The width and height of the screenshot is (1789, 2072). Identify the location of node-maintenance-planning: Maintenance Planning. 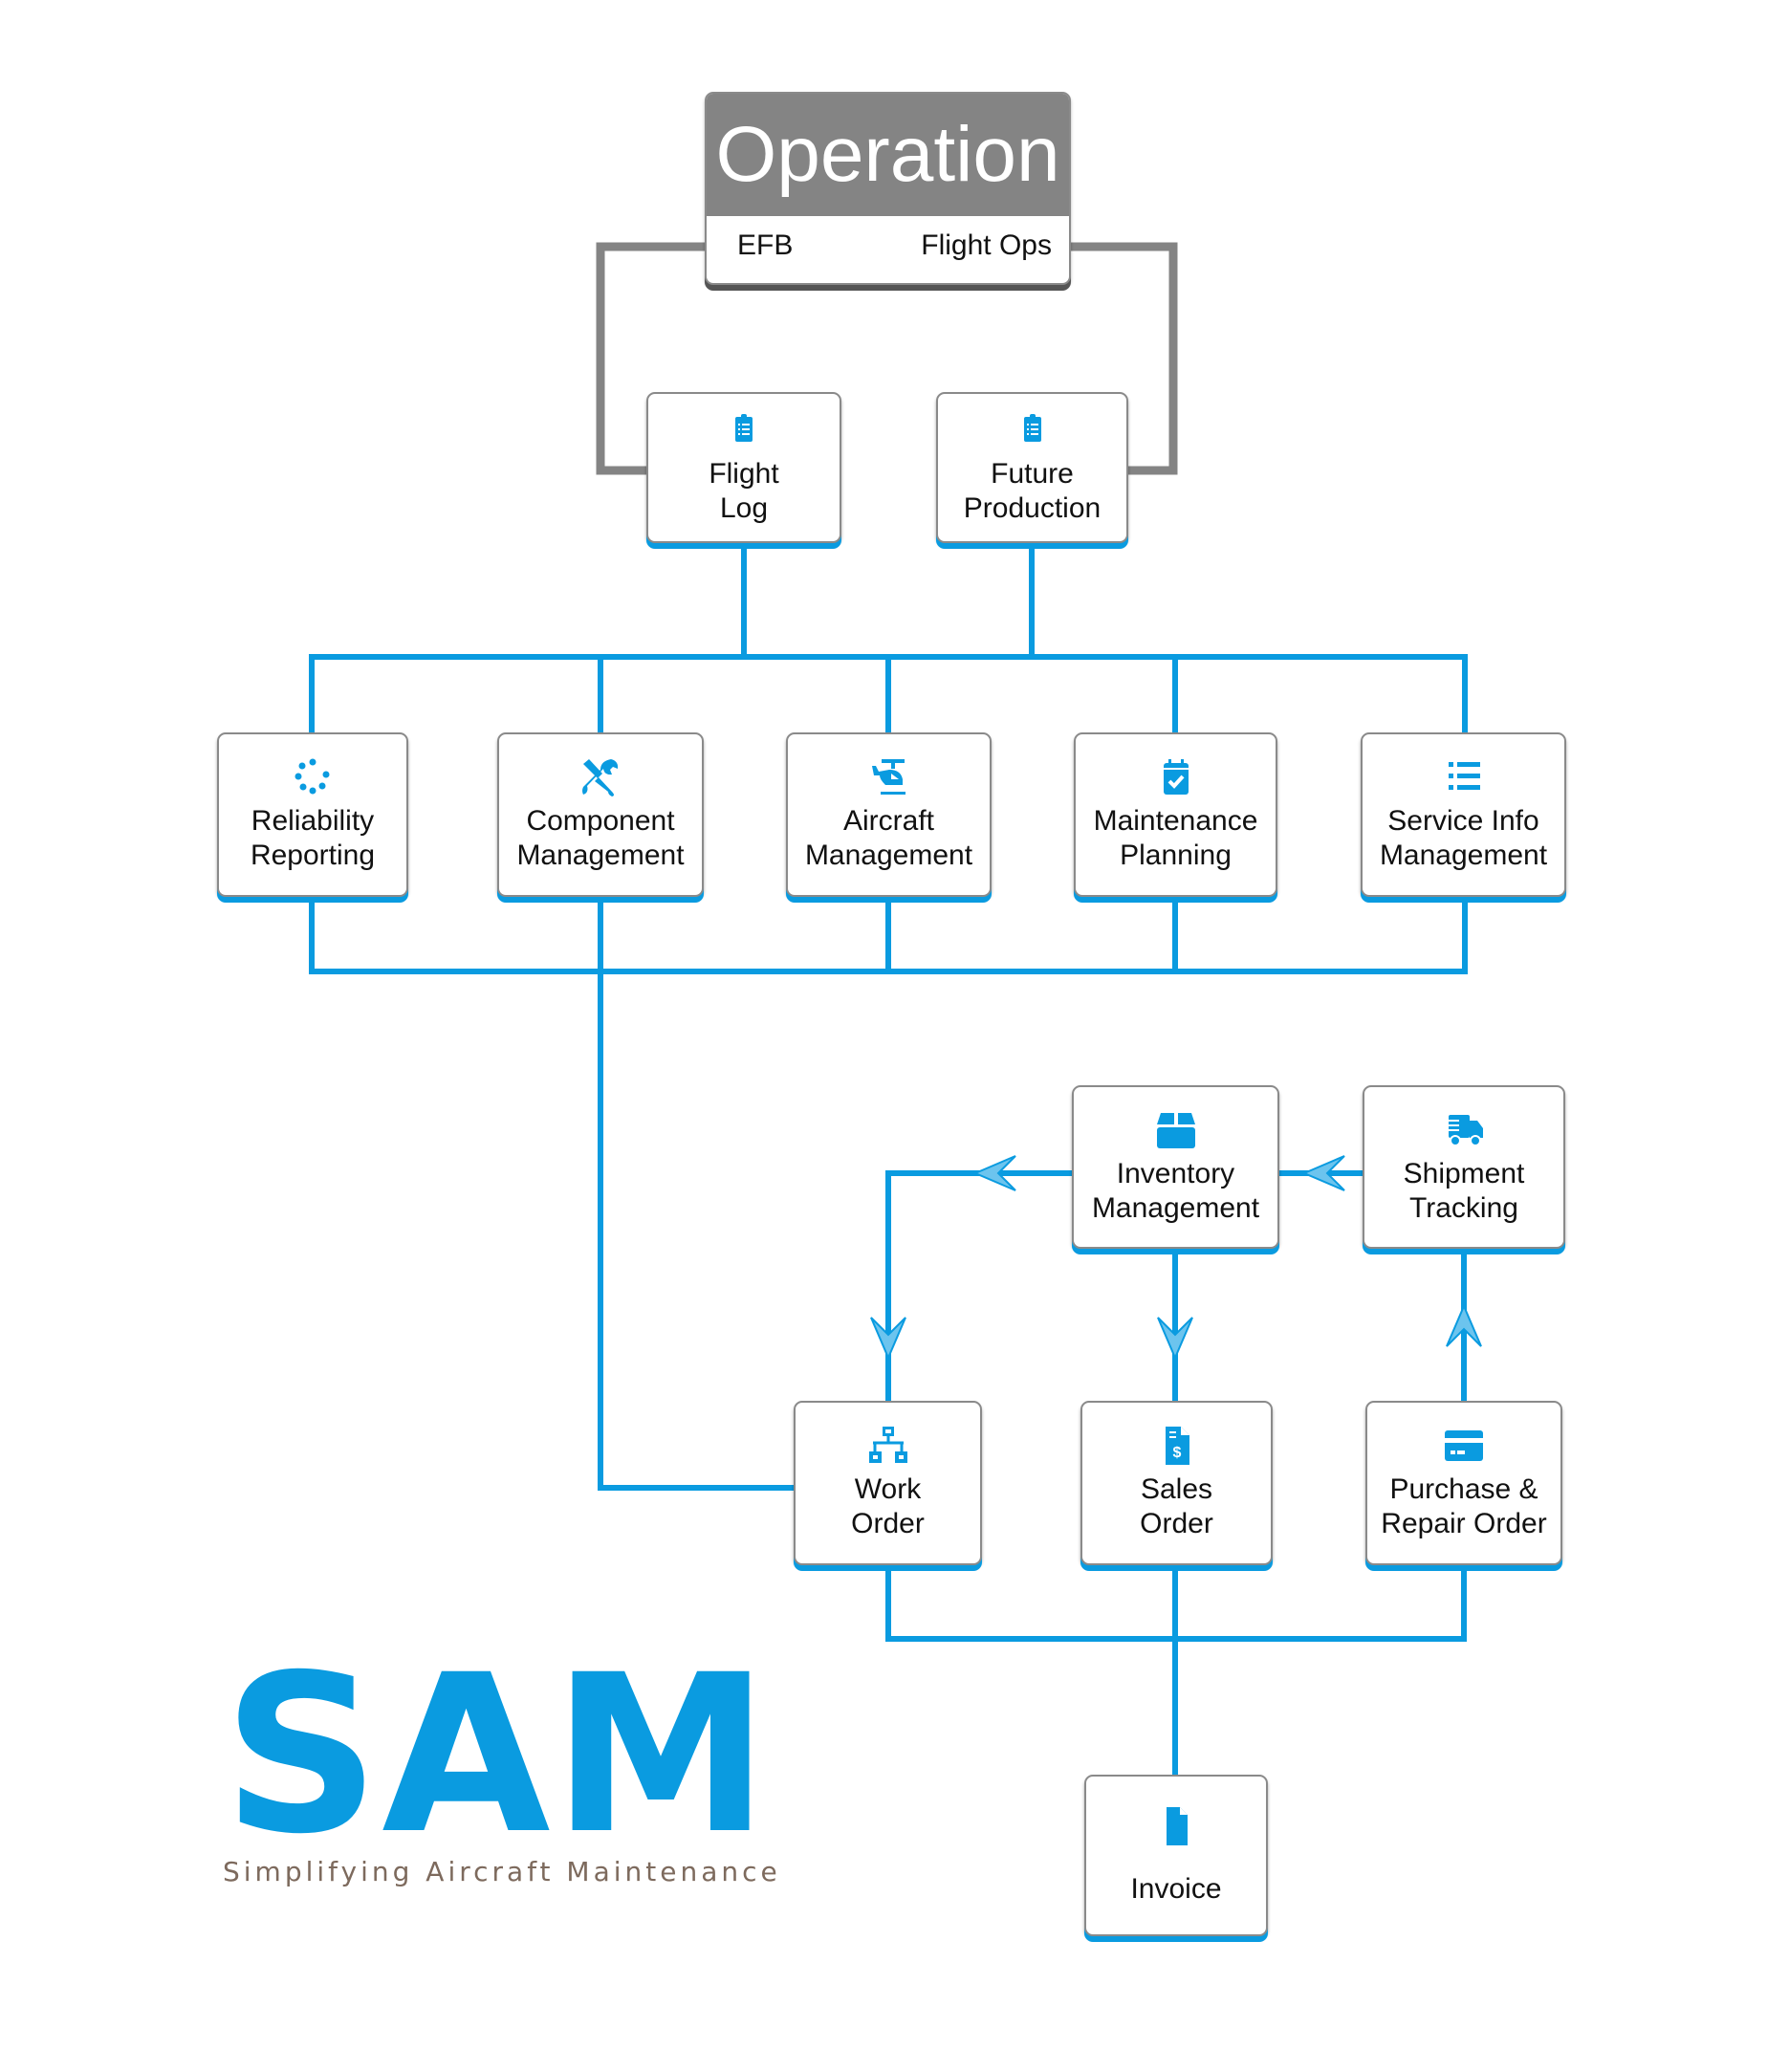
(1175, 814).